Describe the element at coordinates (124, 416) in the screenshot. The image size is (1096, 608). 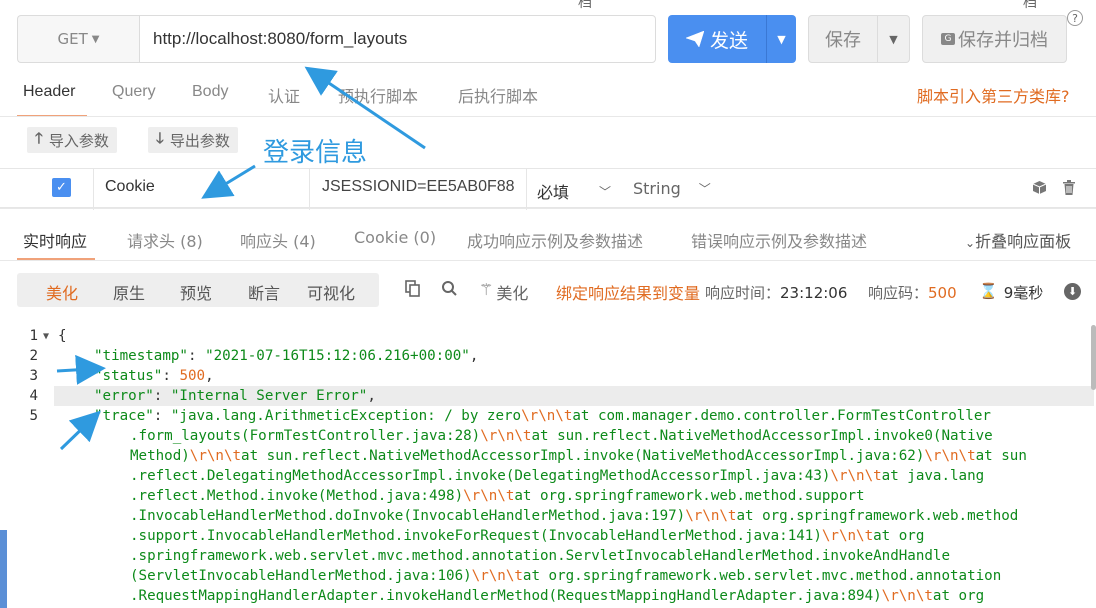
I see `json-key: "trace"` at that location.